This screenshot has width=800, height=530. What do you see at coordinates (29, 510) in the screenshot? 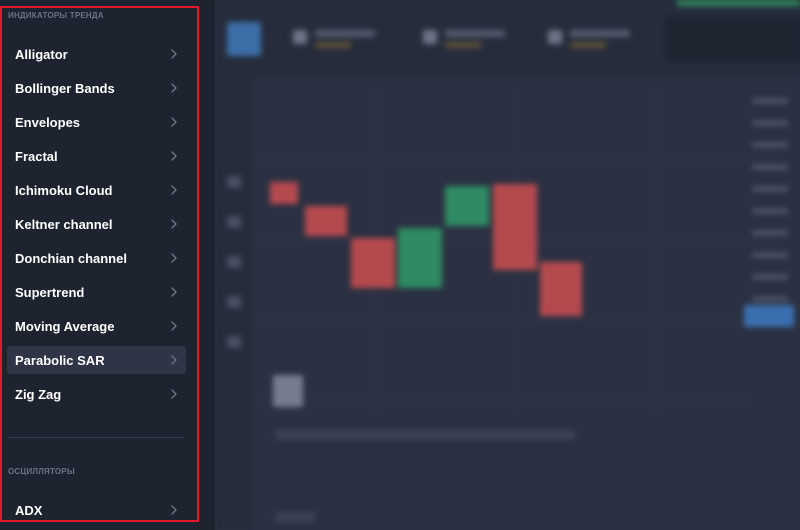
I see `indicator-item-label: ADX` at bounding box center [29, 510].